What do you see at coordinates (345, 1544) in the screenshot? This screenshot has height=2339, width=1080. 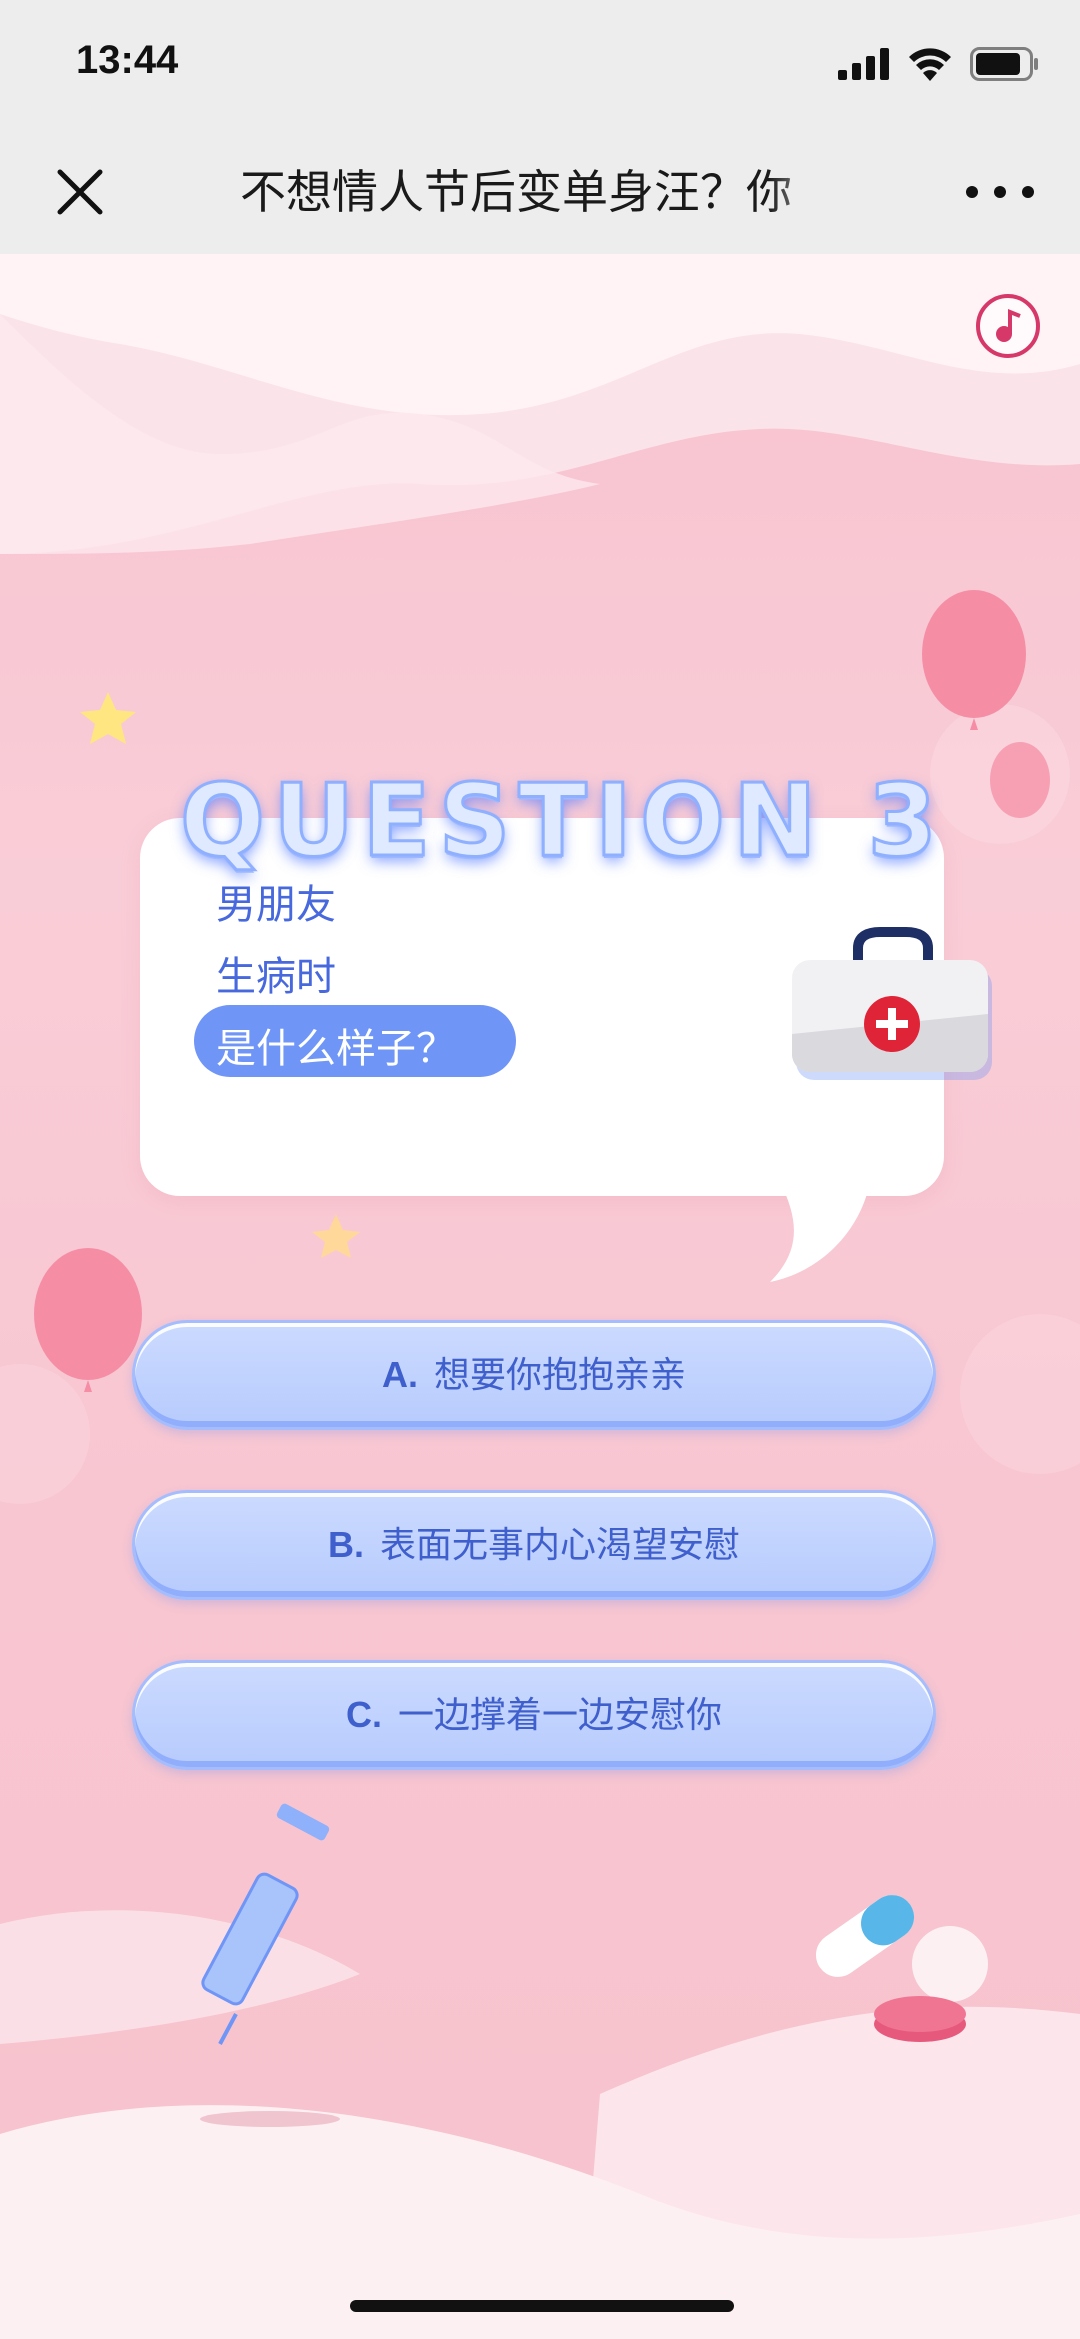 I see `answer-letter: B.` at bounding box center [345, 1544].